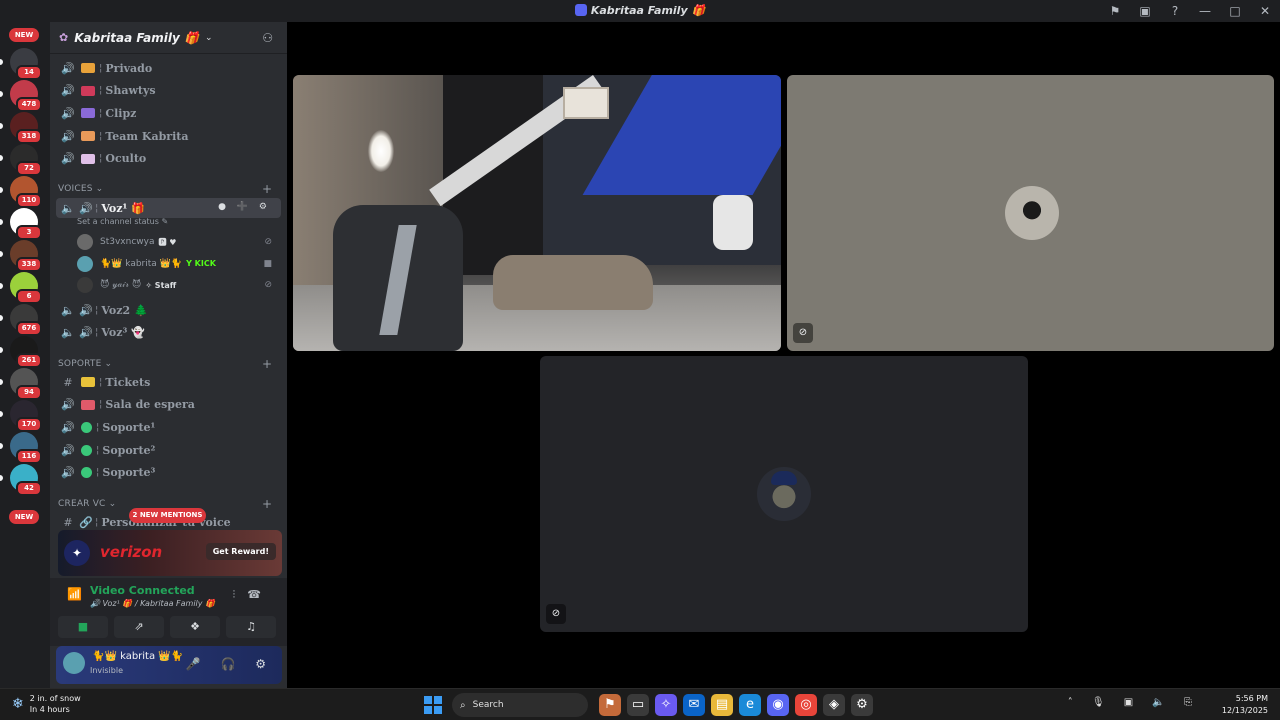 The height and width of the screenshot is (720, 1280). Describe the element at coordinates (179, 242) in the screenshot. I see `voice-user: St3vxncwya 🅿 ♥ ⊘` at that location.